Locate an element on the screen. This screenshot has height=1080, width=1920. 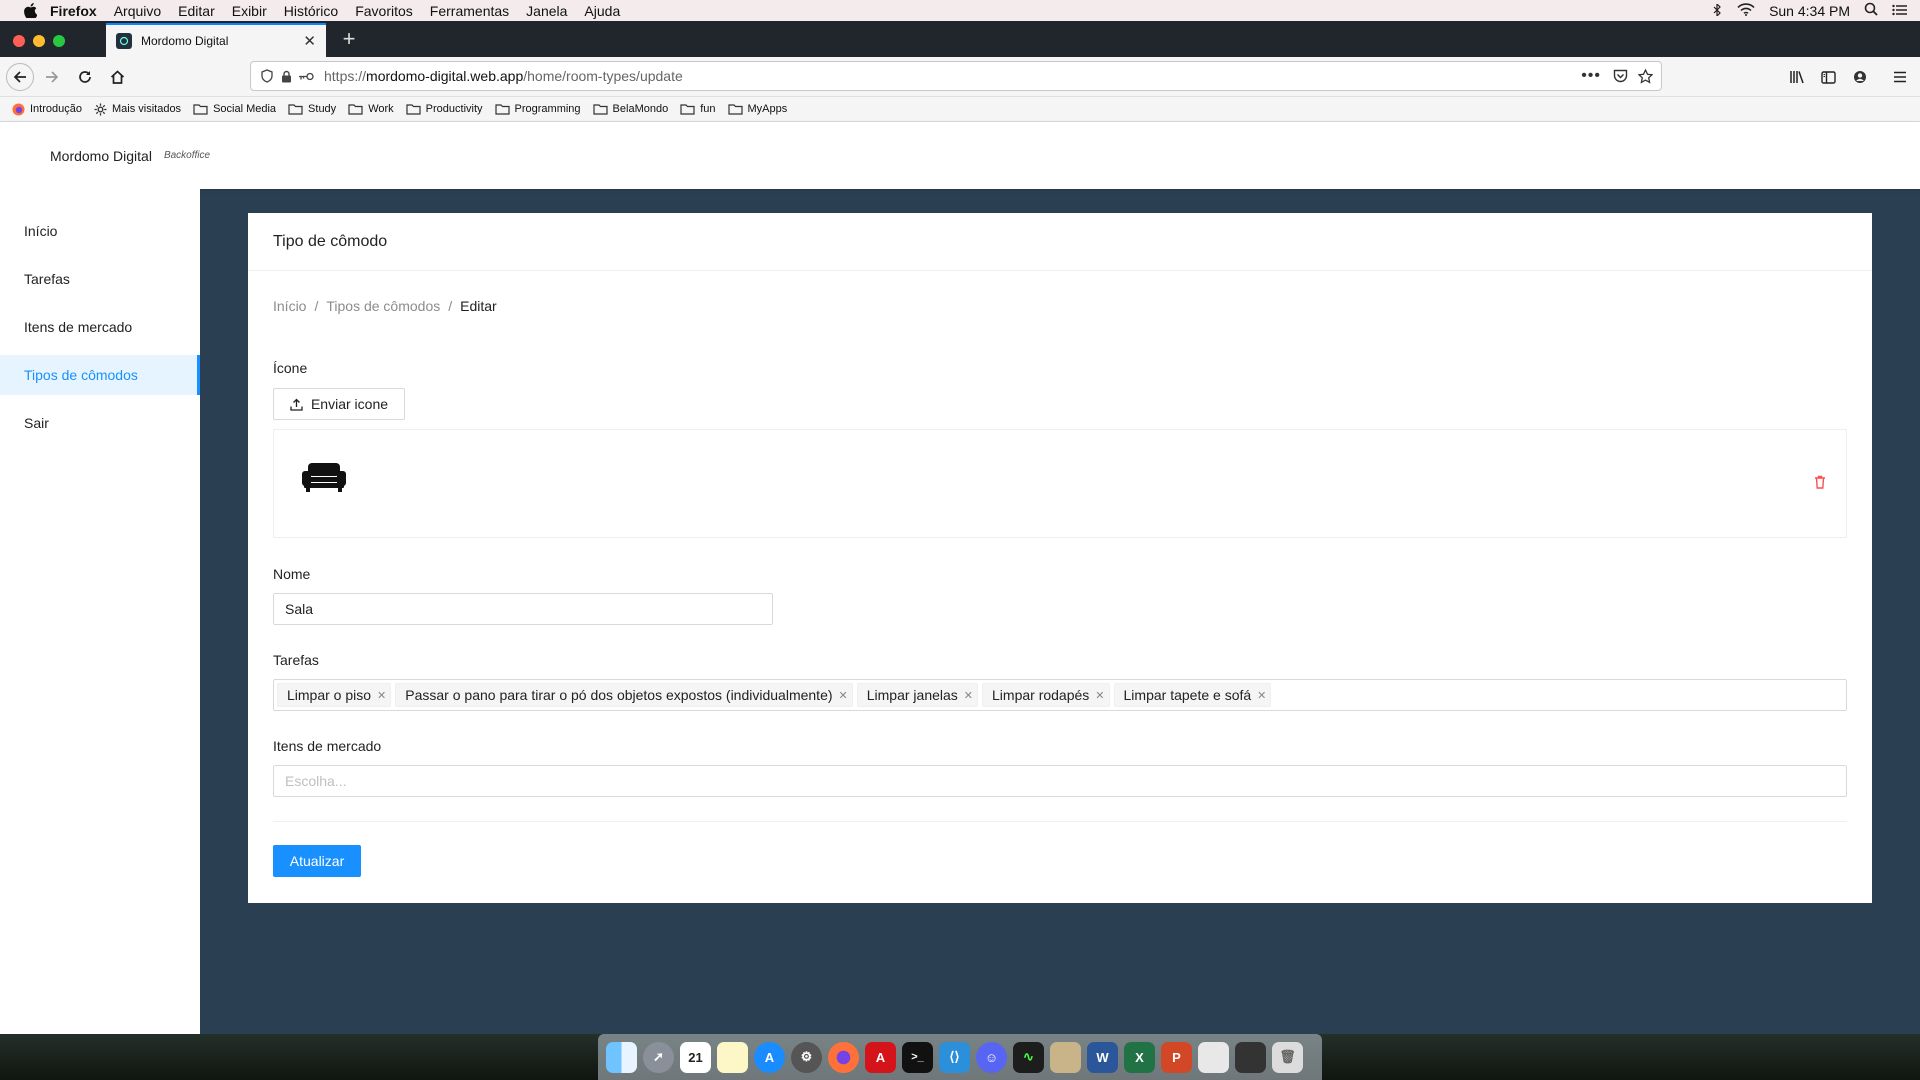
excel-icon: X is located at coordinates (1139, 1057).